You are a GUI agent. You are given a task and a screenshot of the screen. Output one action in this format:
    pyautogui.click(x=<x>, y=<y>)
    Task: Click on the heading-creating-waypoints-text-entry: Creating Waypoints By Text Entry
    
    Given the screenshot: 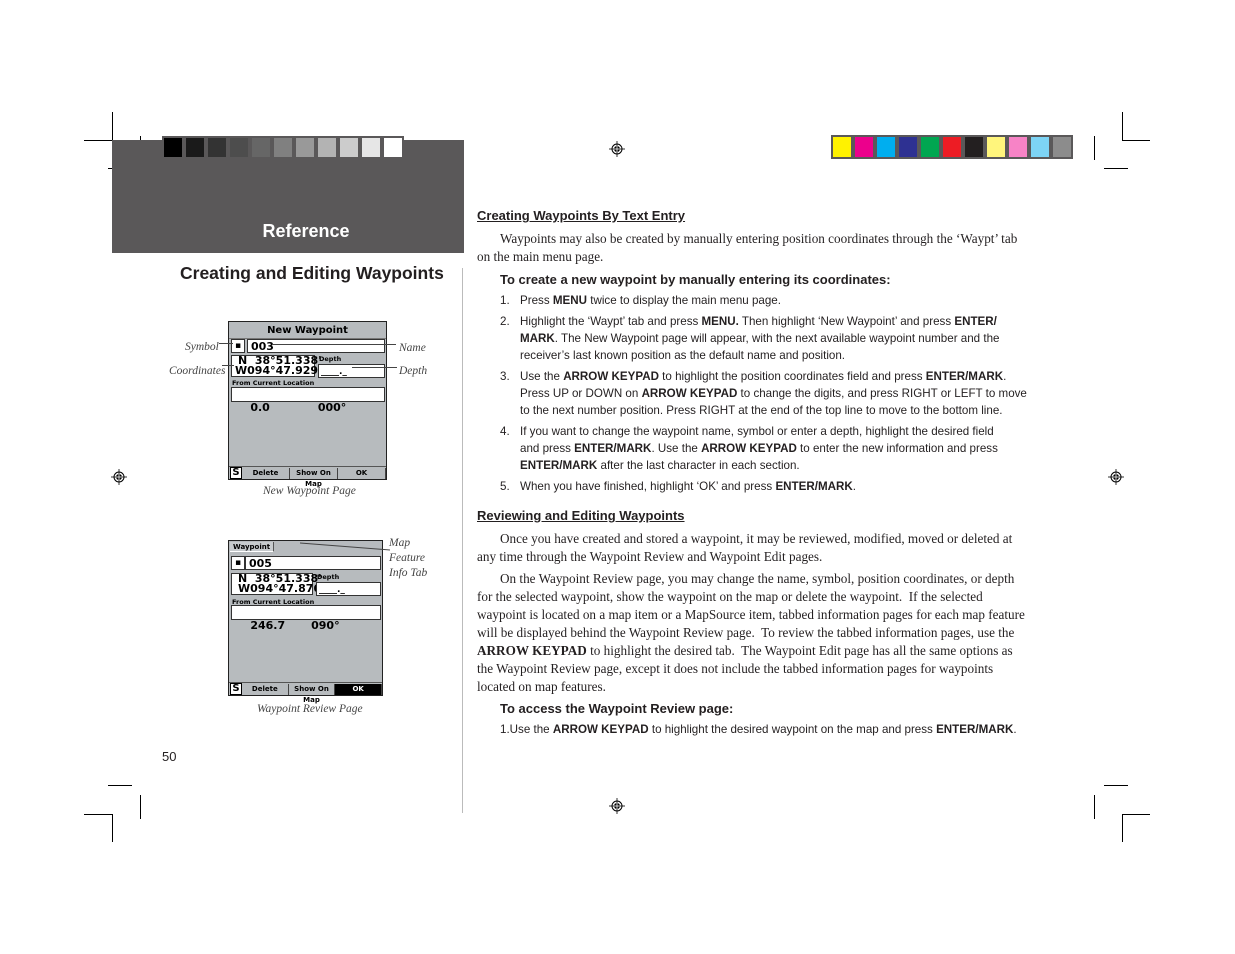 What is the action you would take?
    pyautogui.click(x=581, y=215)
    